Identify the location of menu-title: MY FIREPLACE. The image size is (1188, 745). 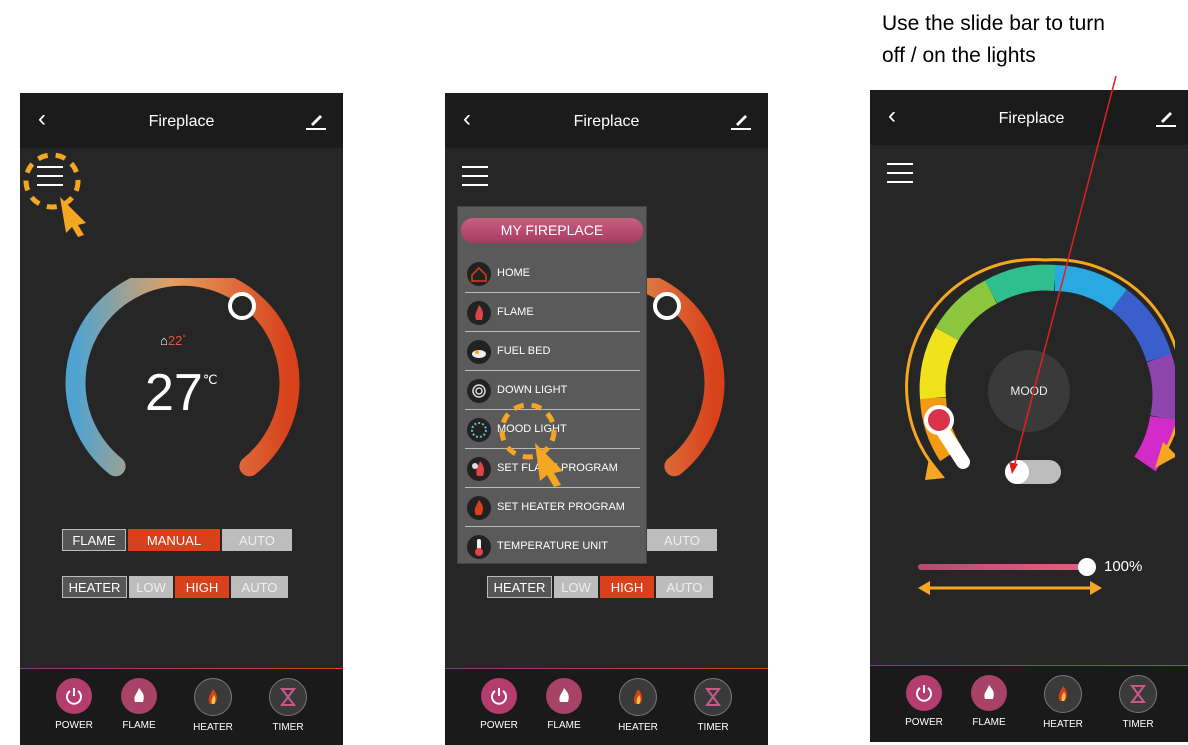
(552, 230).